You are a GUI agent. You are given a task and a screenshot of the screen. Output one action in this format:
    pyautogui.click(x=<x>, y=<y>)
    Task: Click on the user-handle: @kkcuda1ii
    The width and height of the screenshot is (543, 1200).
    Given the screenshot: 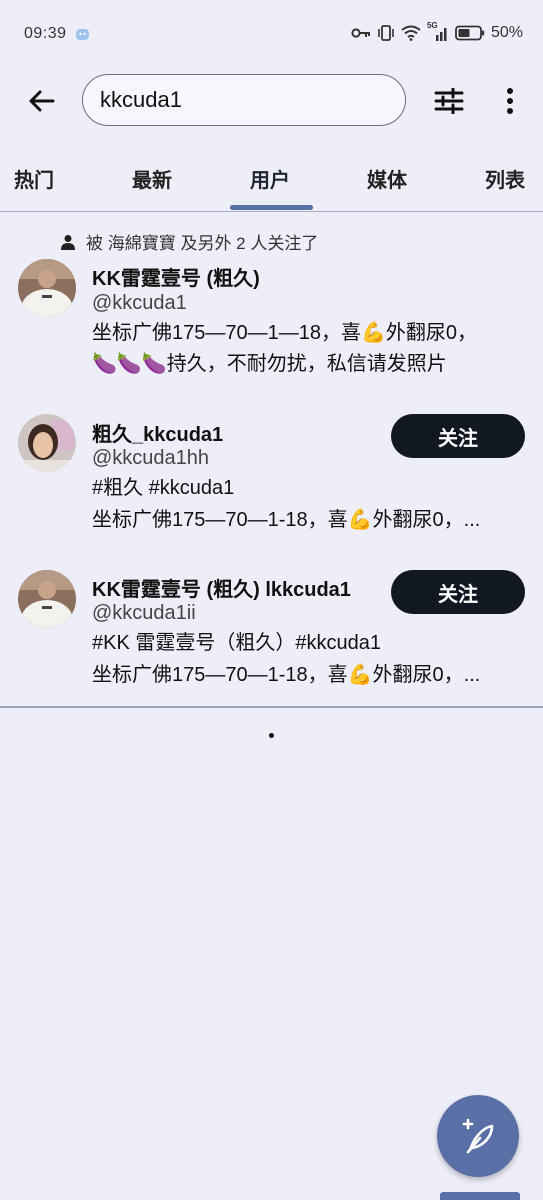 What is the action you would take?
    pyautogui.click(x=144, y=613)
    